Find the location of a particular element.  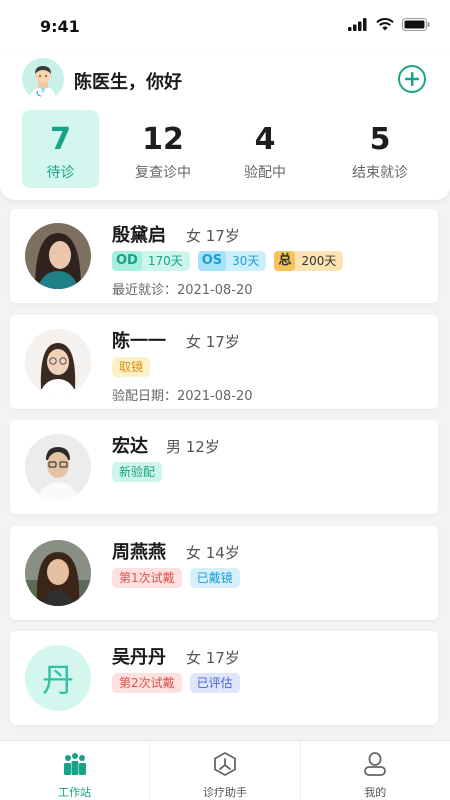

greeting-text: 陈医生，你好 is located at coordinates (128, 82).